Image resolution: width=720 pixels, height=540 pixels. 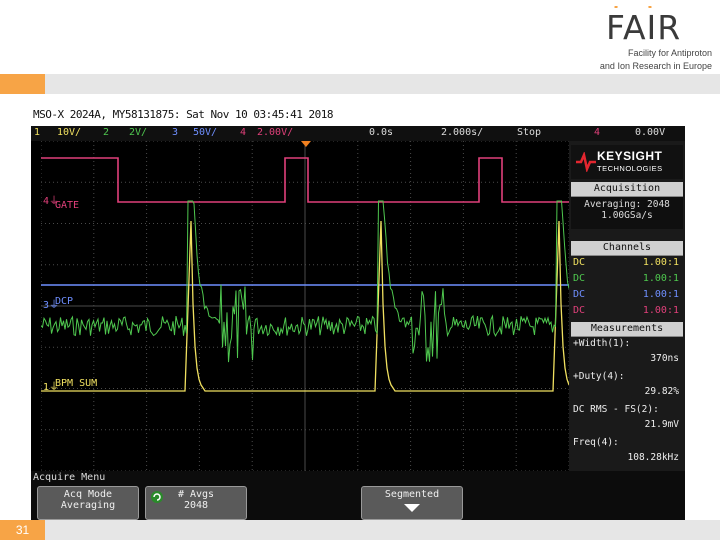 What do you see at coordinates (76, 383) in the screenshot?
I see `bpm-sum-label: BPM SUM` at bounding box center [76, 383].